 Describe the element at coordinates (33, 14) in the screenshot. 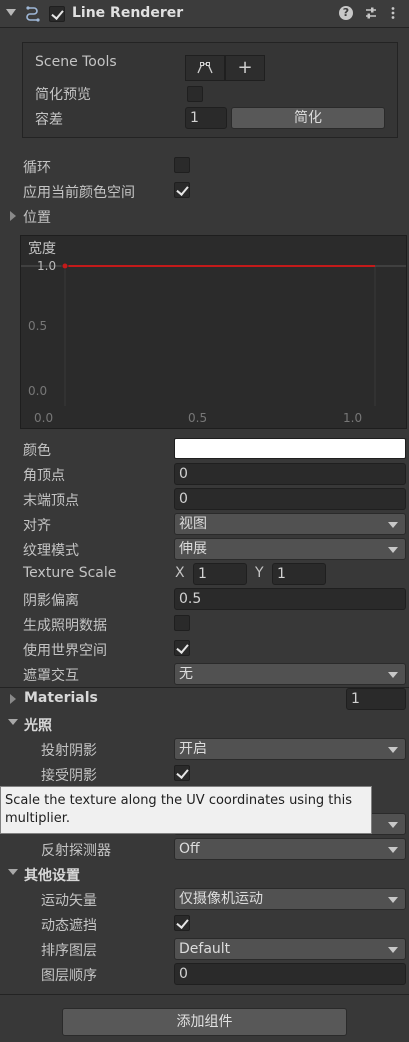

I see `line-renderer-icon` at that location.